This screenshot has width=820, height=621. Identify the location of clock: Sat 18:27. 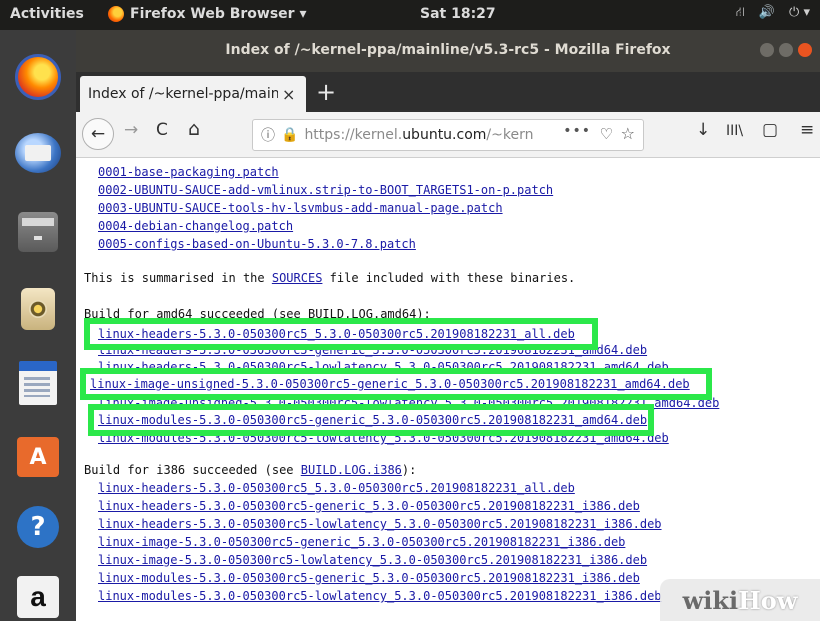
(458, 14).